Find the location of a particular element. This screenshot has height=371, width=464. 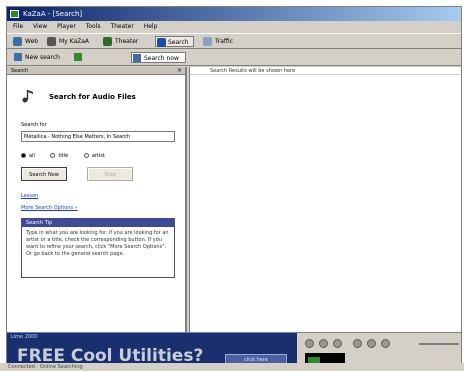

radio-all-dot is located at coordinates (23, 155).